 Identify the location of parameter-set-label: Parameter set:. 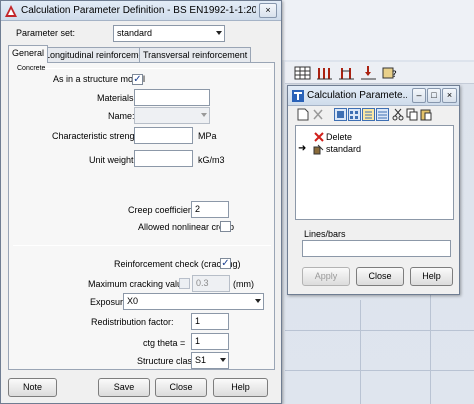
(46, 33).